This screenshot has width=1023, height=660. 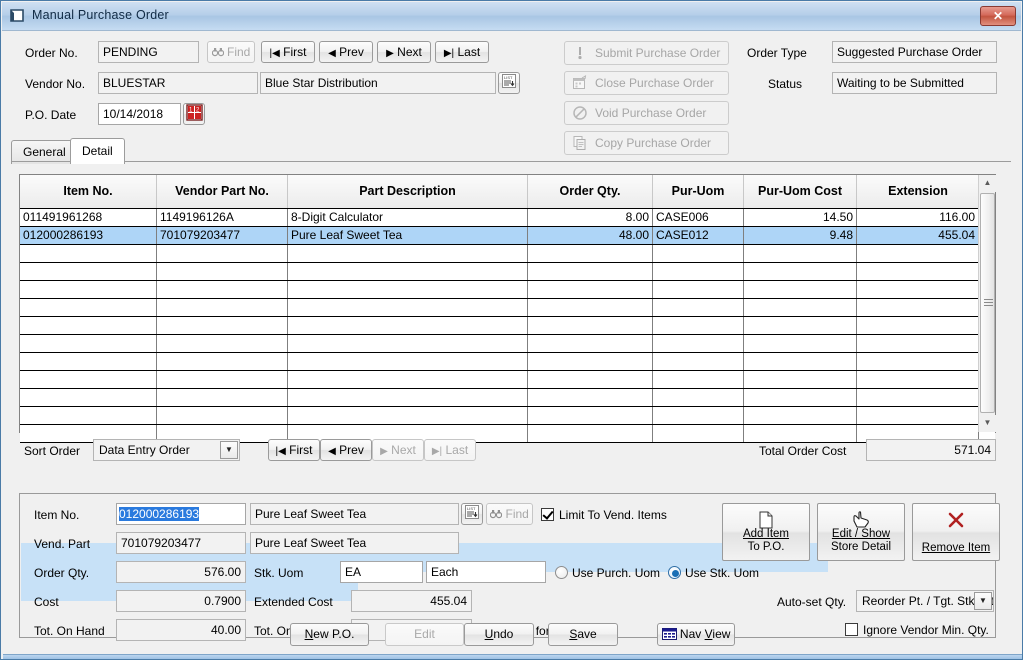 What do you see at coordinates (139, 114) in the screenshot?
I see `po-date-field: 10/14/2018` at bounding box center [139, 114].